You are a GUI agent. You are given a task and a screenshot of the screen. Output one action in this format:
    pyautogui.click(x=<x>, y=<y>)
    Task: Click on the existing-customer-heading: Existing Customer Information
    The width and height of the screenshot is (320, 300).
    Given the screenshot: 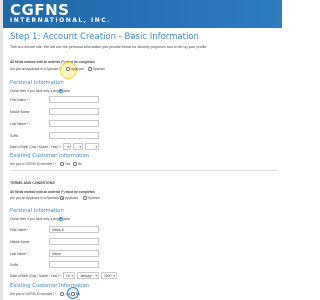 What is the action you would take?
    pyautogui.click(x=50, y=156)
    